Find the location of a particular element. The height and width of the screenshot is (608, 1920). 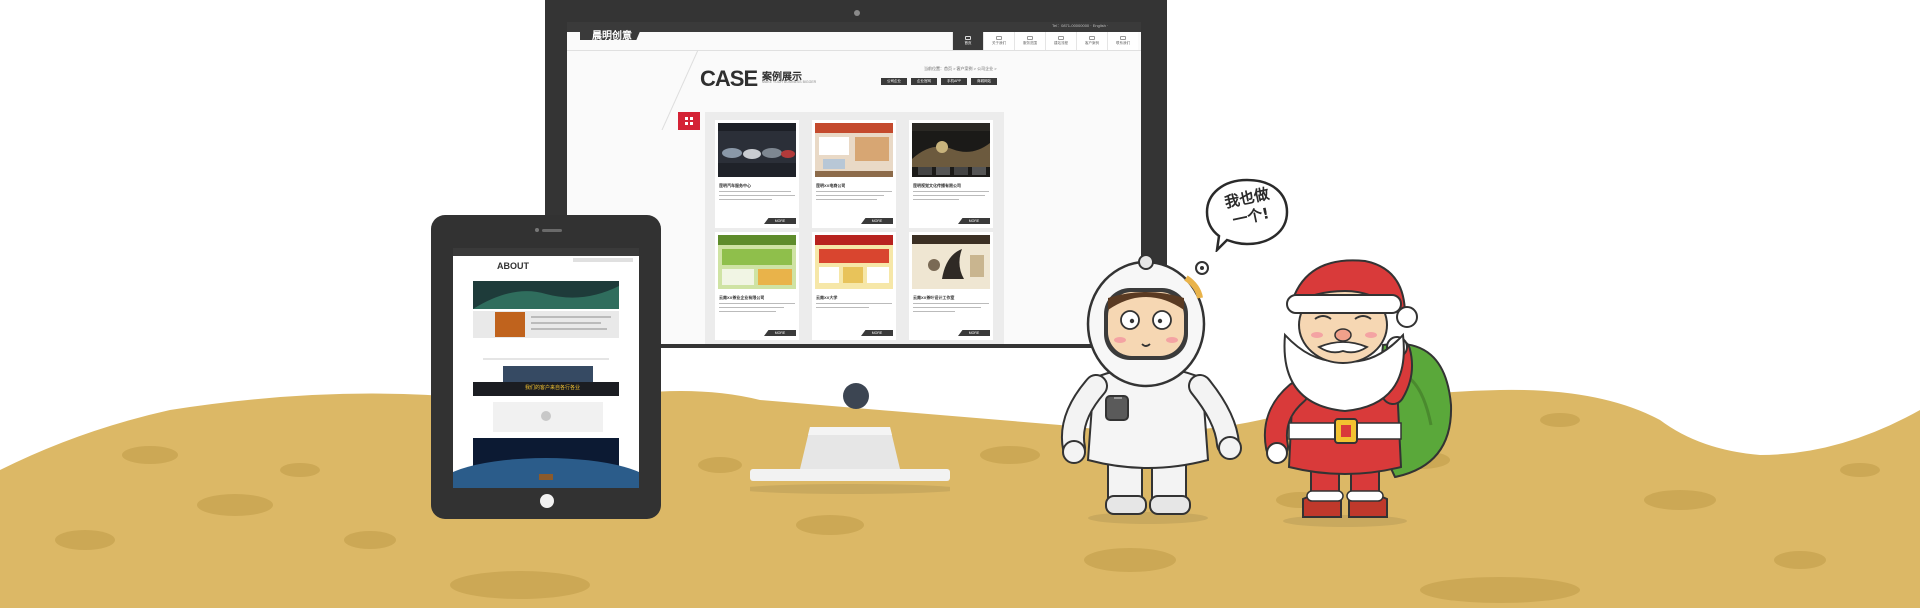

case-card-title: 昆明汽车服务中心 is located at coordinates (735, 185).